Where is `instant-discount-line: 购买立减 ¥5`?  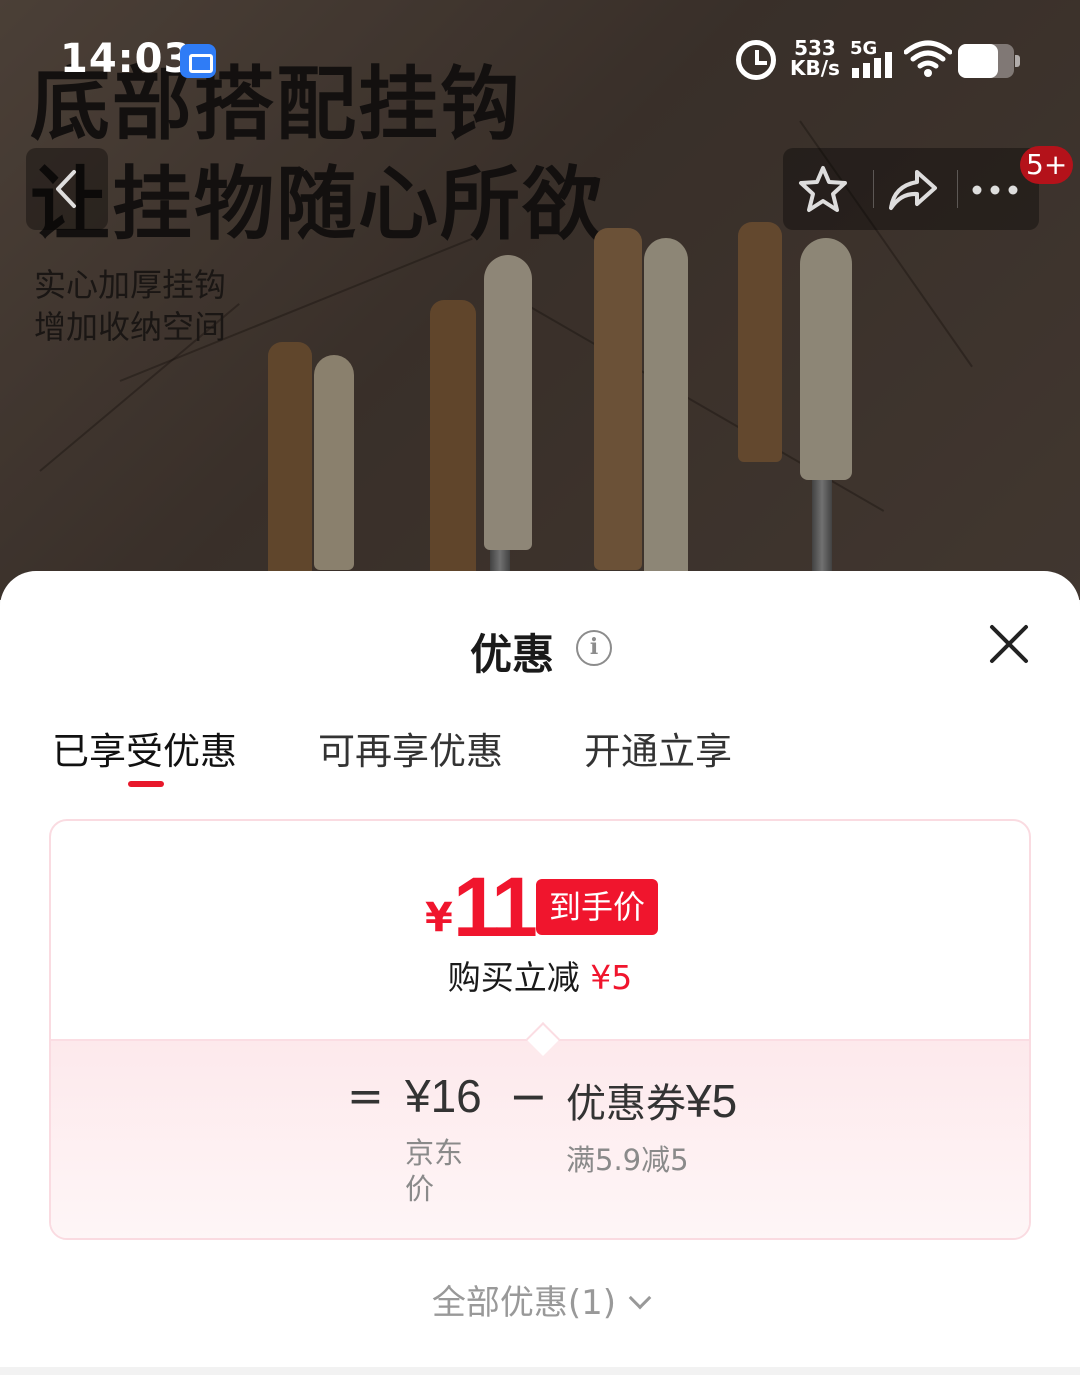
instant-discount-line: 购买立减 ¥5 is located at coordinates (540, 975).